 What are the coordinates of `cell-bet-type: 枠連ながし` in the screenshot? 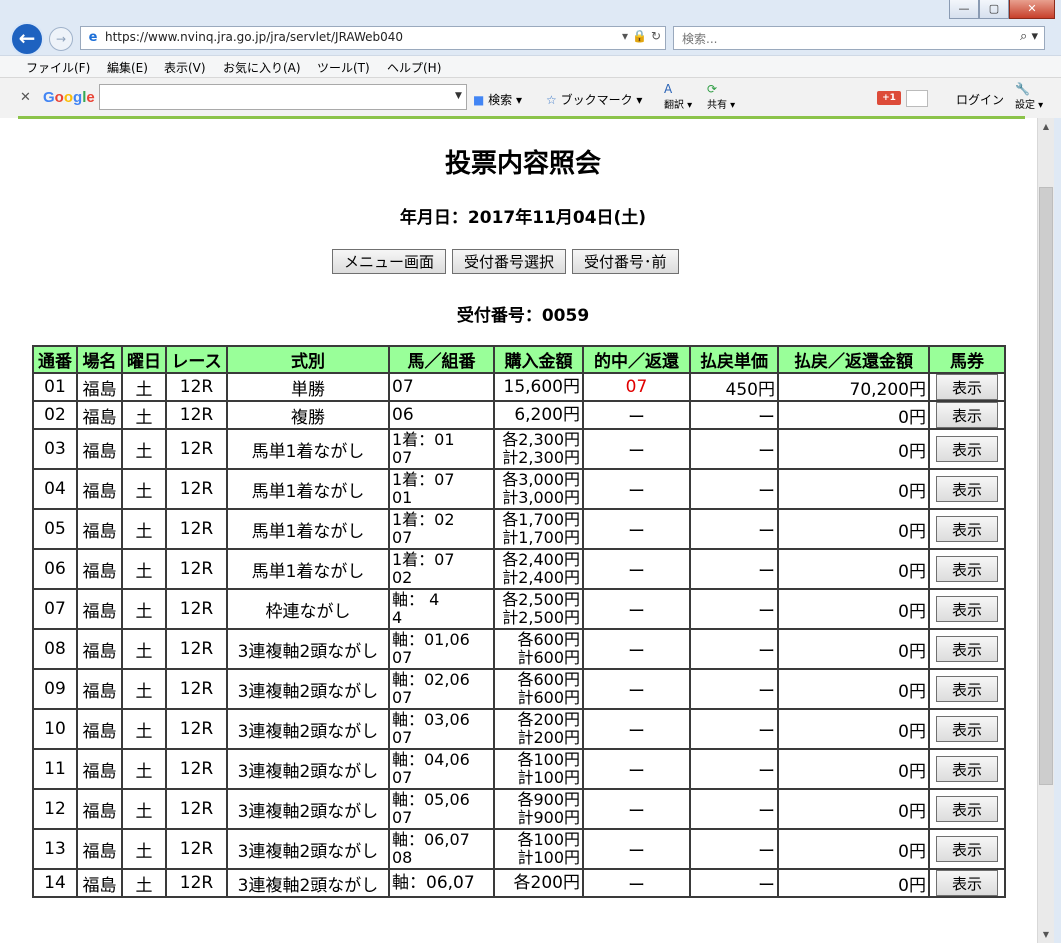 It's located at (308, 609).